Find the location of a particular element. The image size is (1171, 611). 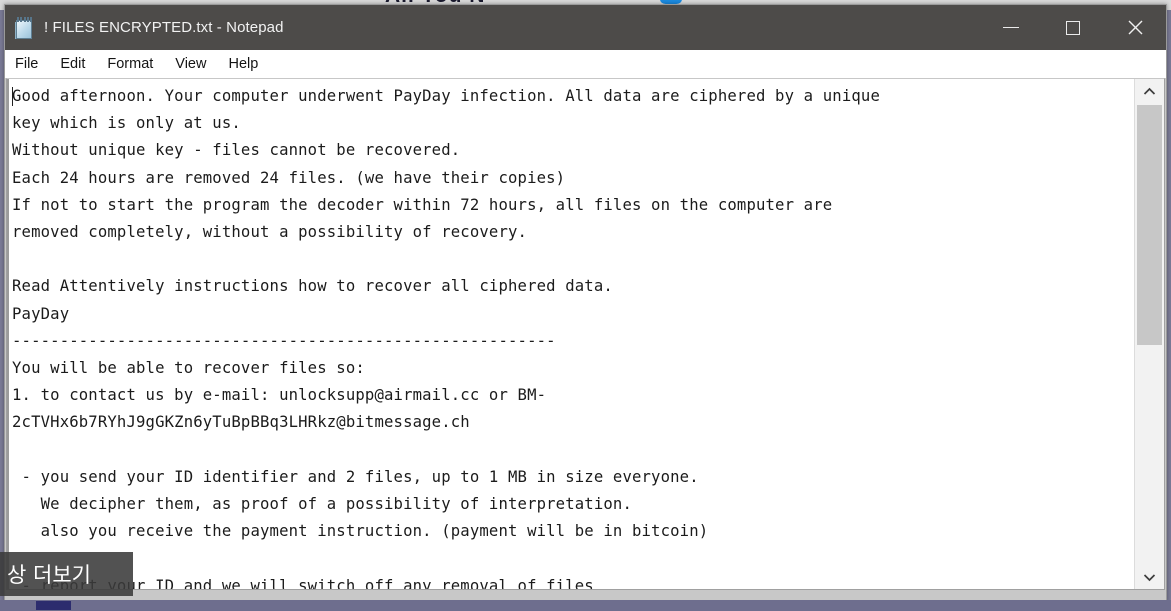

vertical-scrollbar is located at coordinates (1149, 334).